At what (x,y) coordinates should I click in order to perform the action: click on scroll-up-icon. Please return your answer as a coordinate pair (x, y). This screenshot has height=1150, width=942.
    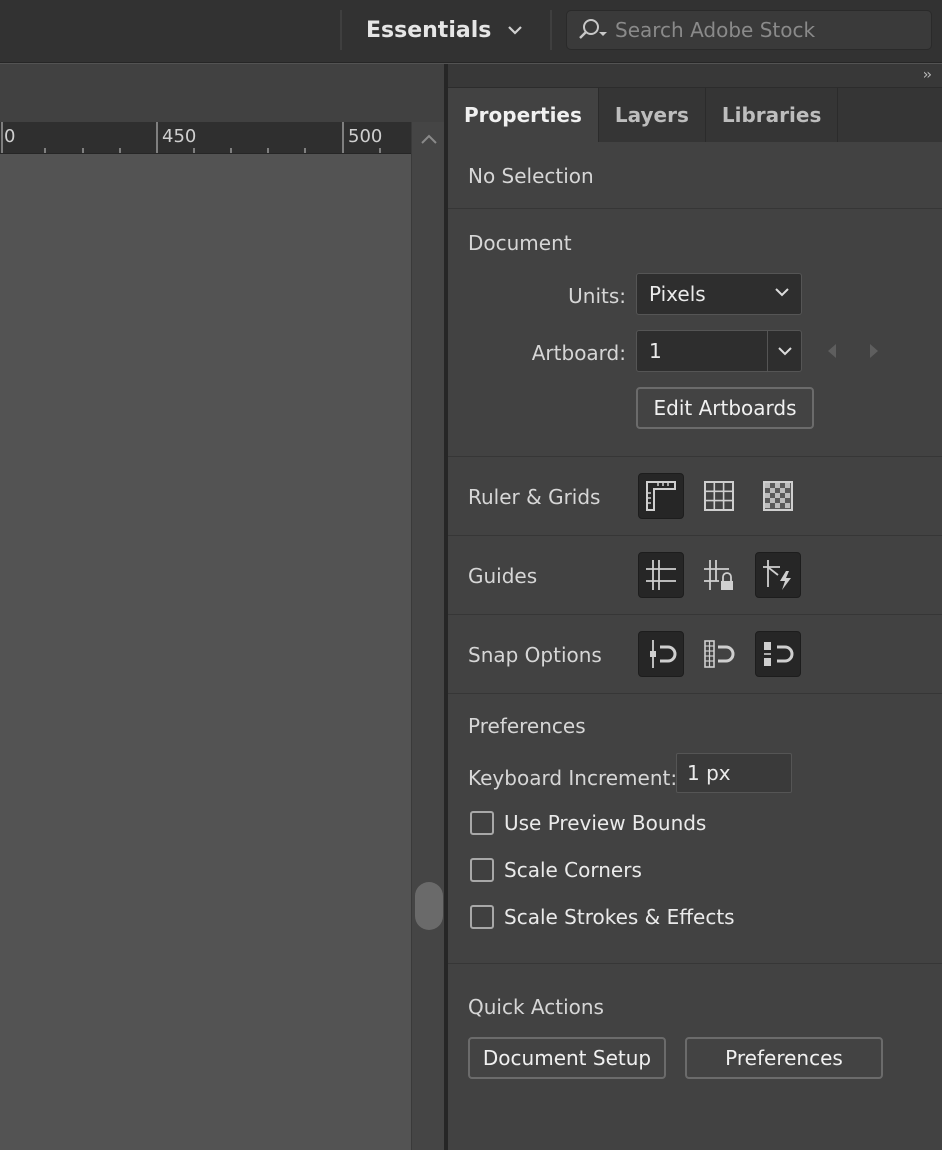
    Looking at the image, I should click on (429, 139).